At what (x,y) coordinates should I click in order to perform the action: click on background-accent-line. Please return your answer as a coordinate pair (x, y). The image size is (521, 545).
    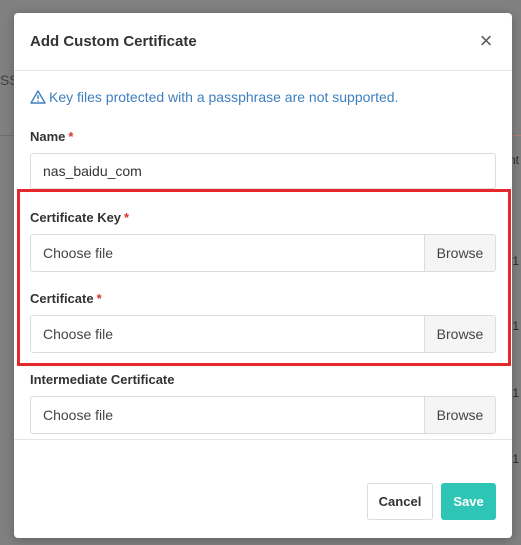
    Looking at the image, I should click on (517, 135).